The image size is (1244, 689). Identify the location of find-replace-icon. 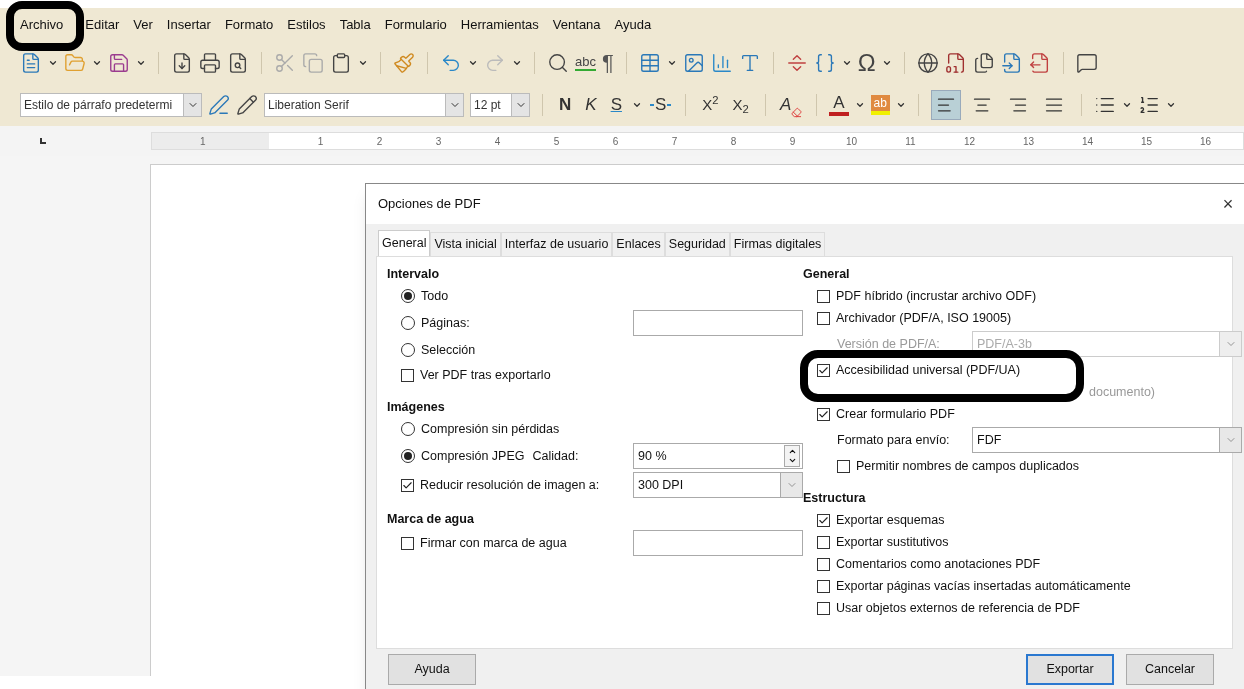
(558, 63).